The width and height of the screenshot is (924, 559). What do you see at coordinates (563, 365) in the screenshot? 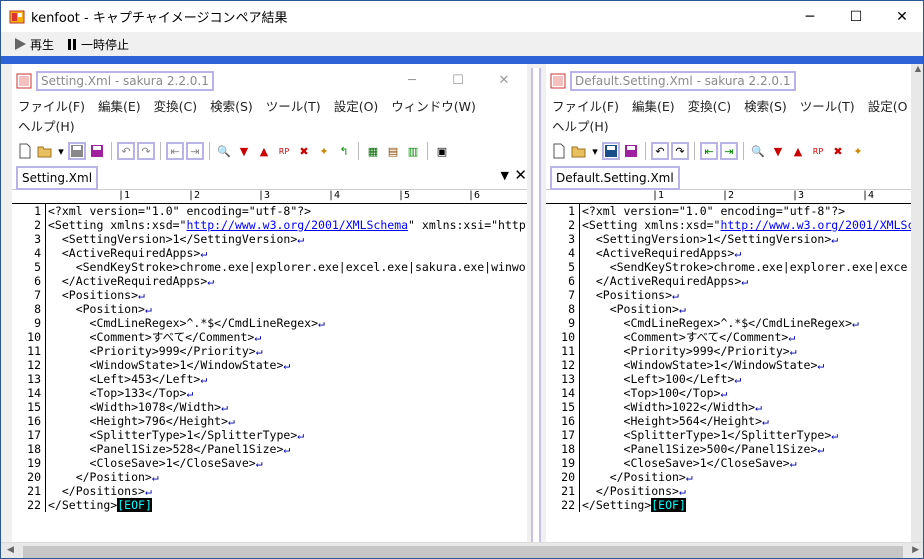
I see `line-number: 12` at bounding box center [563, 365].